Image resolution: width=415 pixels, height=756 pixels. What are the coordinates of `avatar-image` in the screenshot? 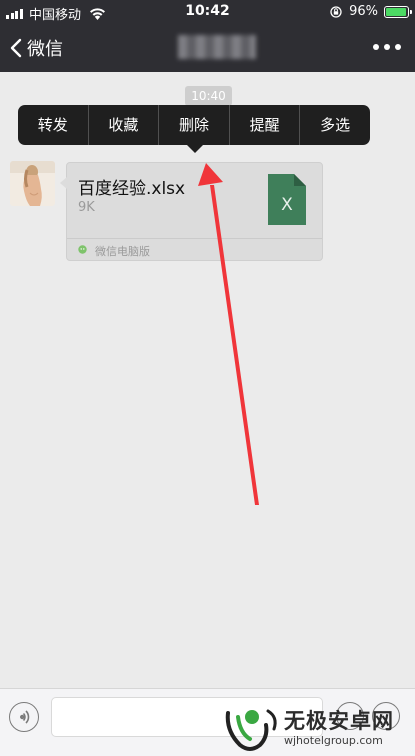 It's located at (32, 183).